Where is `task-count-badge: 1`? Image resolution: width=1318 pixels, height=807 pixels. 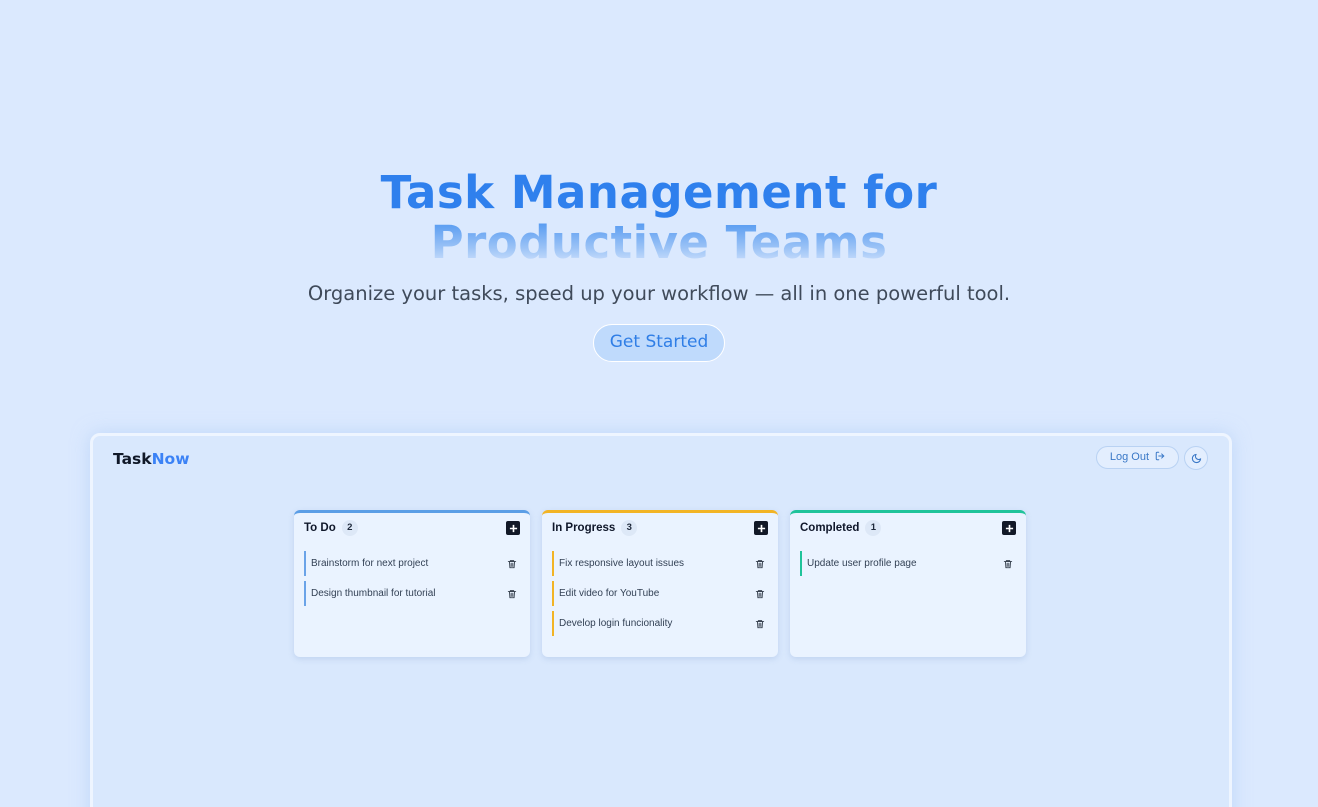
task-count-badge: 1 is located at coordinates (873, 528).